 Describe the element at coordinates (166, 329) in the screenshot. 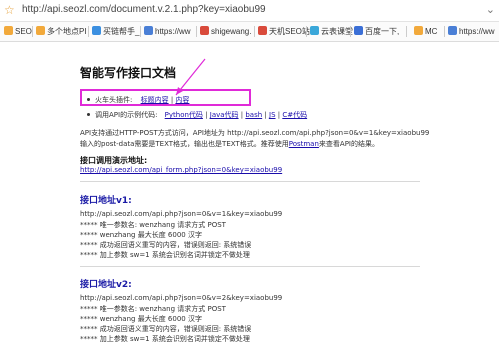

I see `v2-line: ***** 成功返回语义重写的内容，错误则返回: 系统错误` at that location.